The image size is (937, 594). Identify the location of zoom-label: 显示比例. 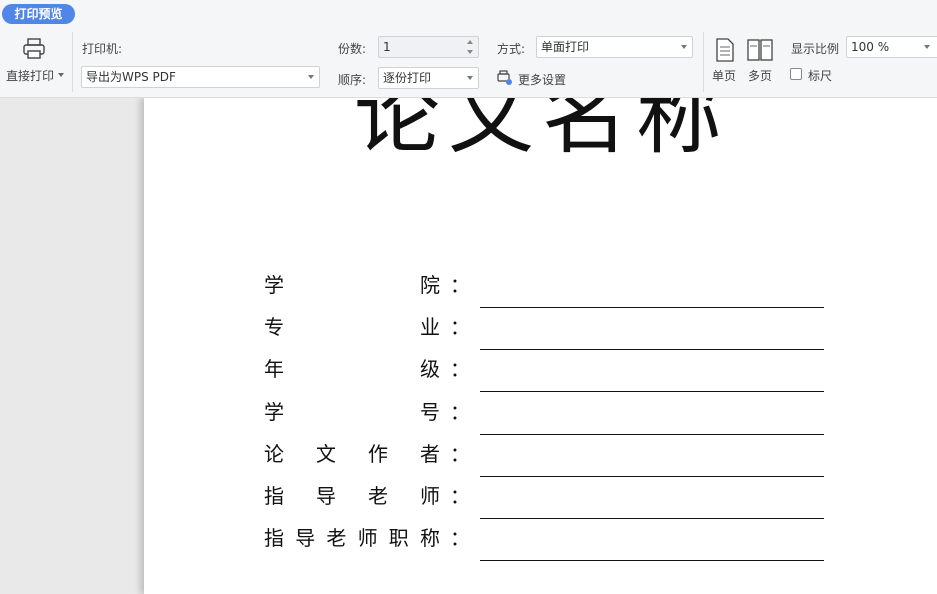
(815, 49).